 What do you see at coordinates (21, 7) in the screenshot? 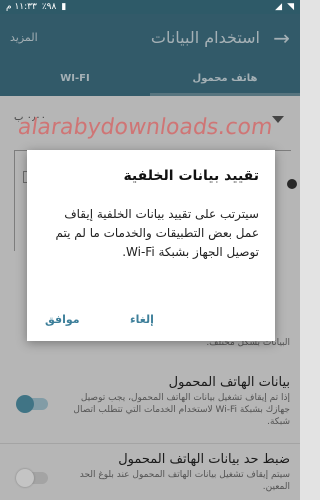
I see `status-time: ١١:٣٣ م` at bounding box center [21, 7].